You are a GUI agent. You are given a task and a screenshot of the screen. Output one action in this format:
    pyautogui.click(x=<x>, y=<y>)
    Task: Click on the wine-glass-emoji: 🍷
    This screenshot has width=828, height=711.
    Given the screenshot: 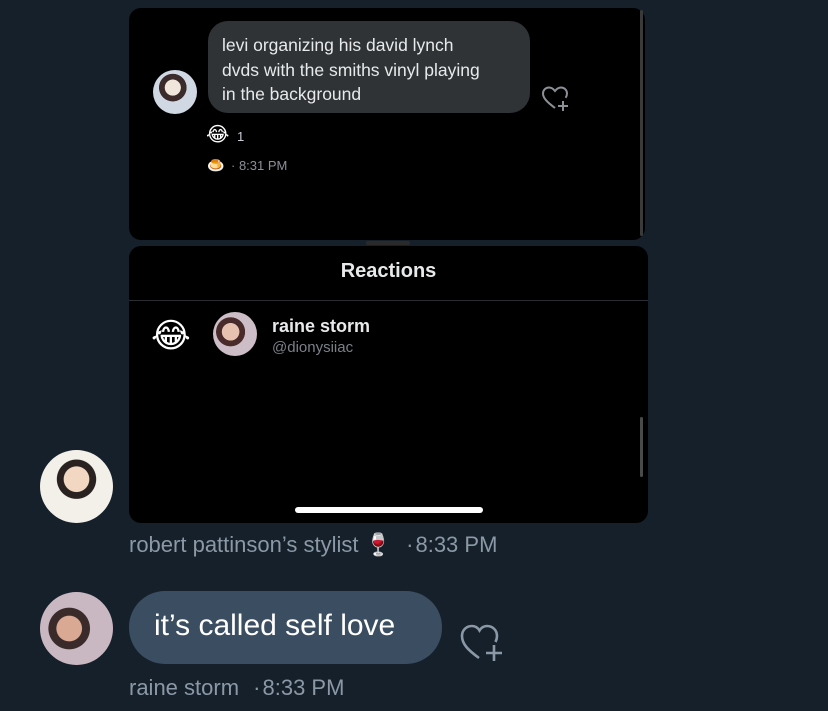 What is the action you would take?
    pyautogui.click(x=378, y=545)
    